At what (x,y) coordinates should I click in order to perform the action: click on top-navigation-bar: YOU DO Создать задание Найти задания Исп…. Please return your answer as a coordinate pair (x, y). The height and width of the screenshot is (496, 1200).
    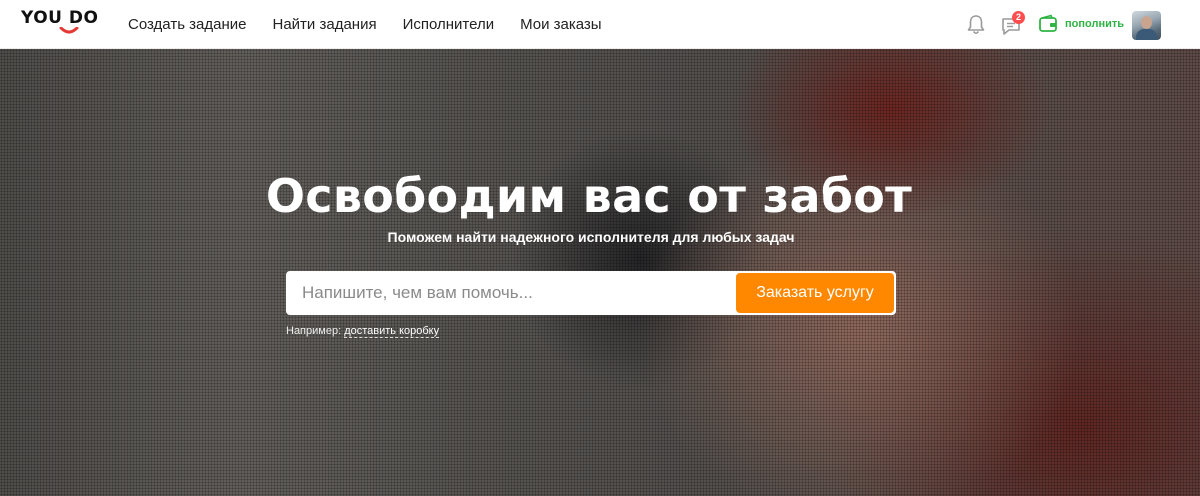
    Looking at the image, I should click on (600, 24).